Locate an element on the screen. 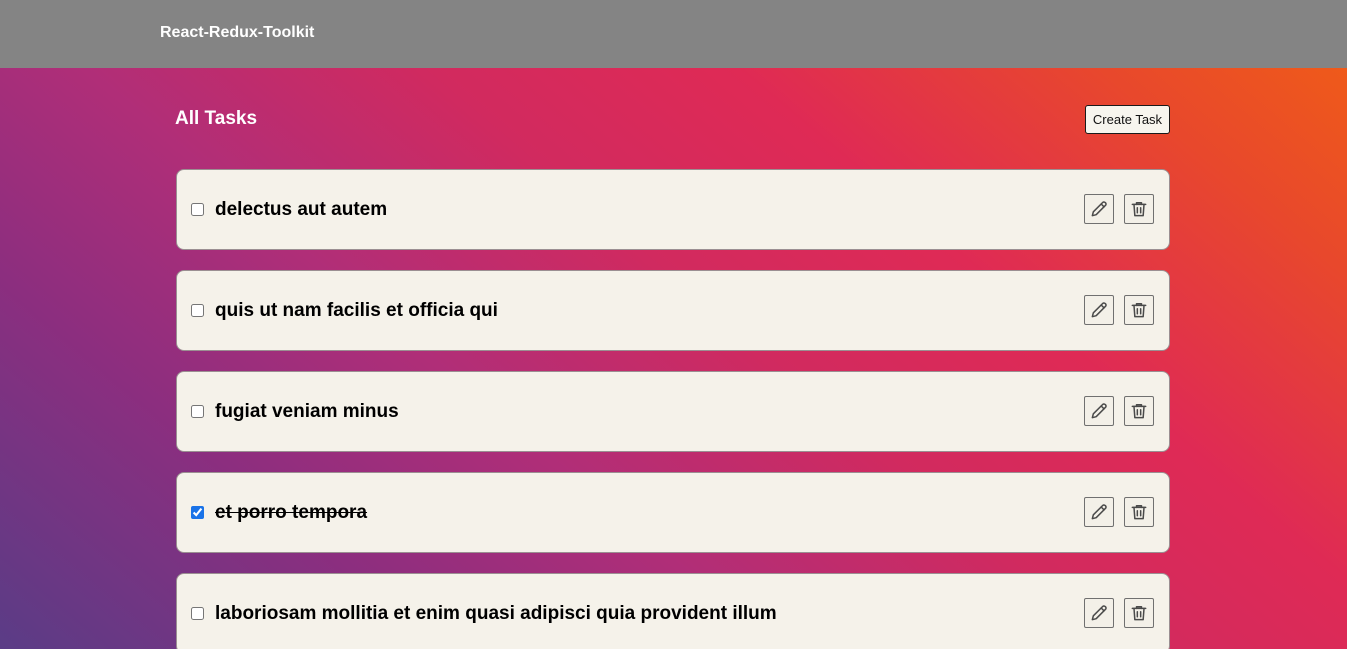  brand-title: React-Redux-Toolkit is located at coordinates (237, 33).